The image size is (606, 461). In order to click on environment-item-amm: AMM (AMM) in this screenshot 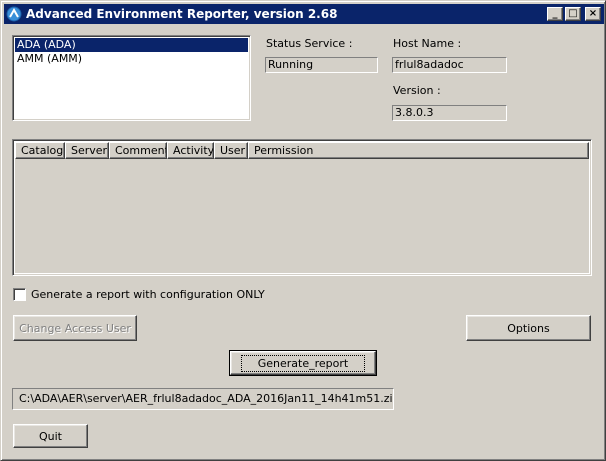, I will do `click(131, 59)`.